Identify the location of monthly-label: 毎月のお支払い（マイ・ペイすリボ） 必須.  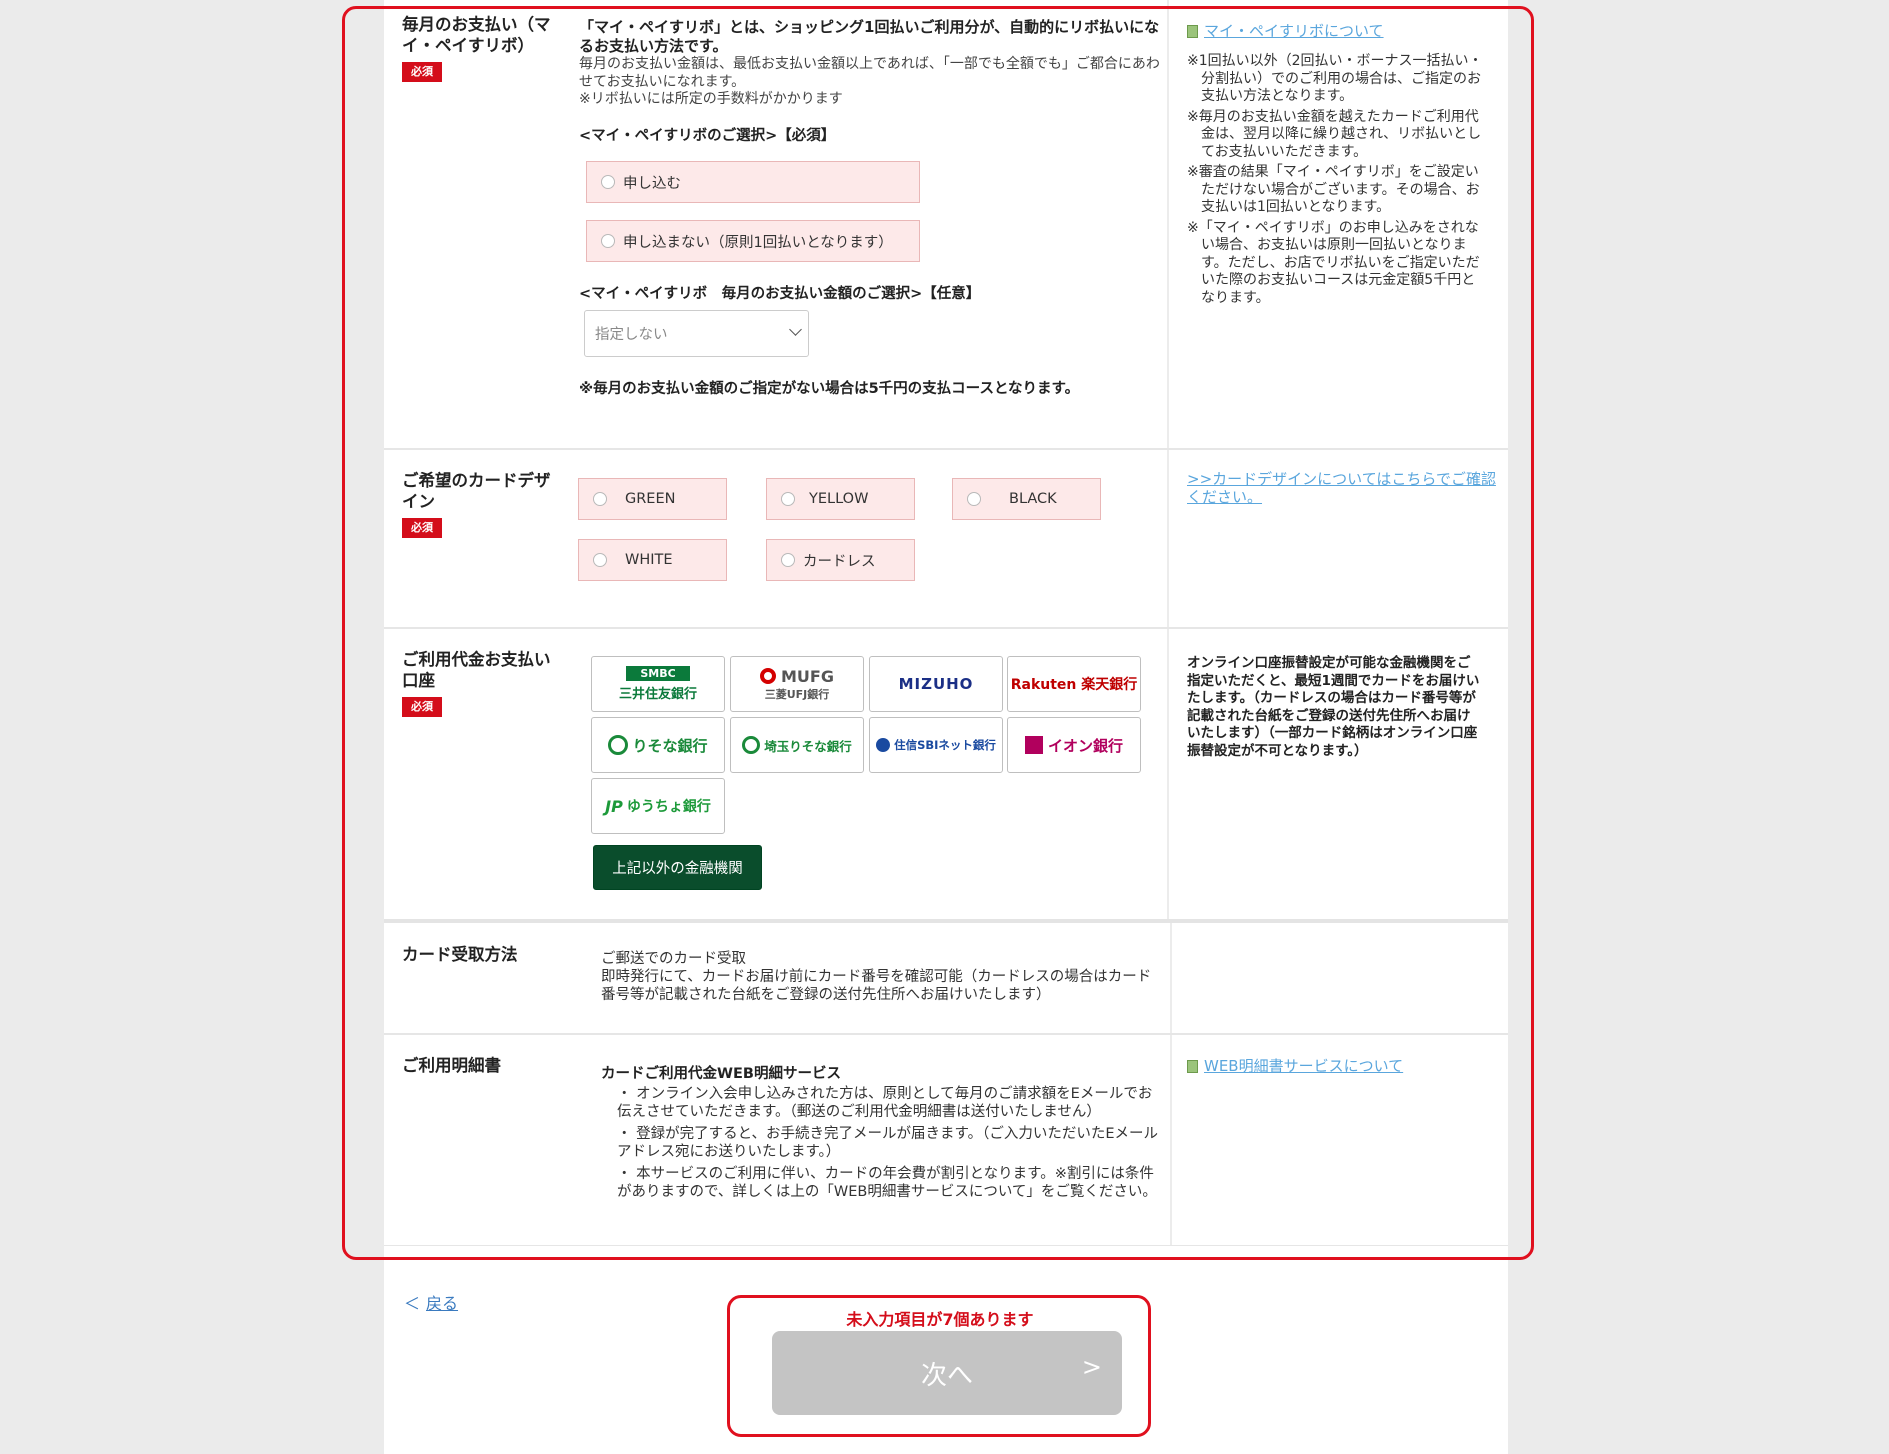
(482, 48).